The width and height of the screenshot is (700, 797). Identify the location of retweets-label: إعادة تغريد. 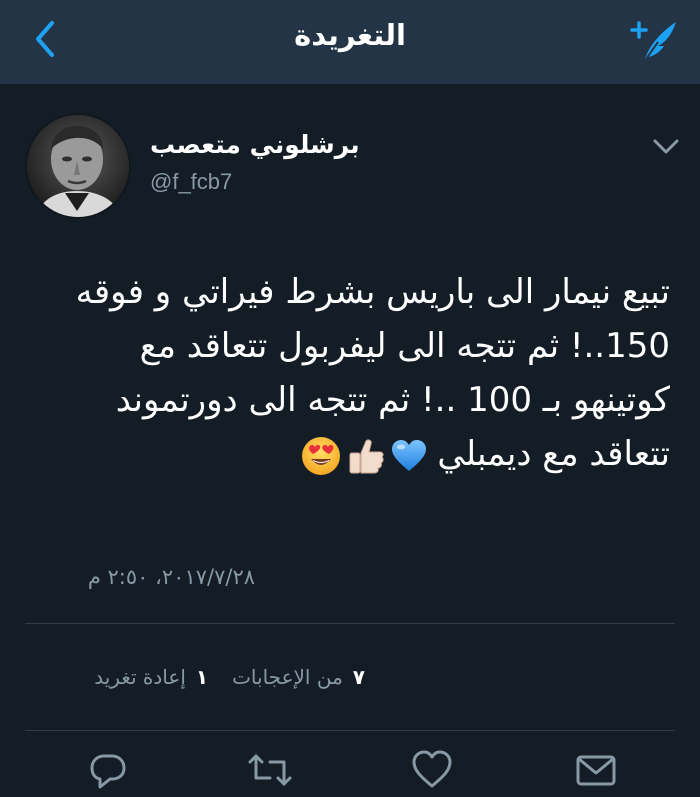
(140, 677).